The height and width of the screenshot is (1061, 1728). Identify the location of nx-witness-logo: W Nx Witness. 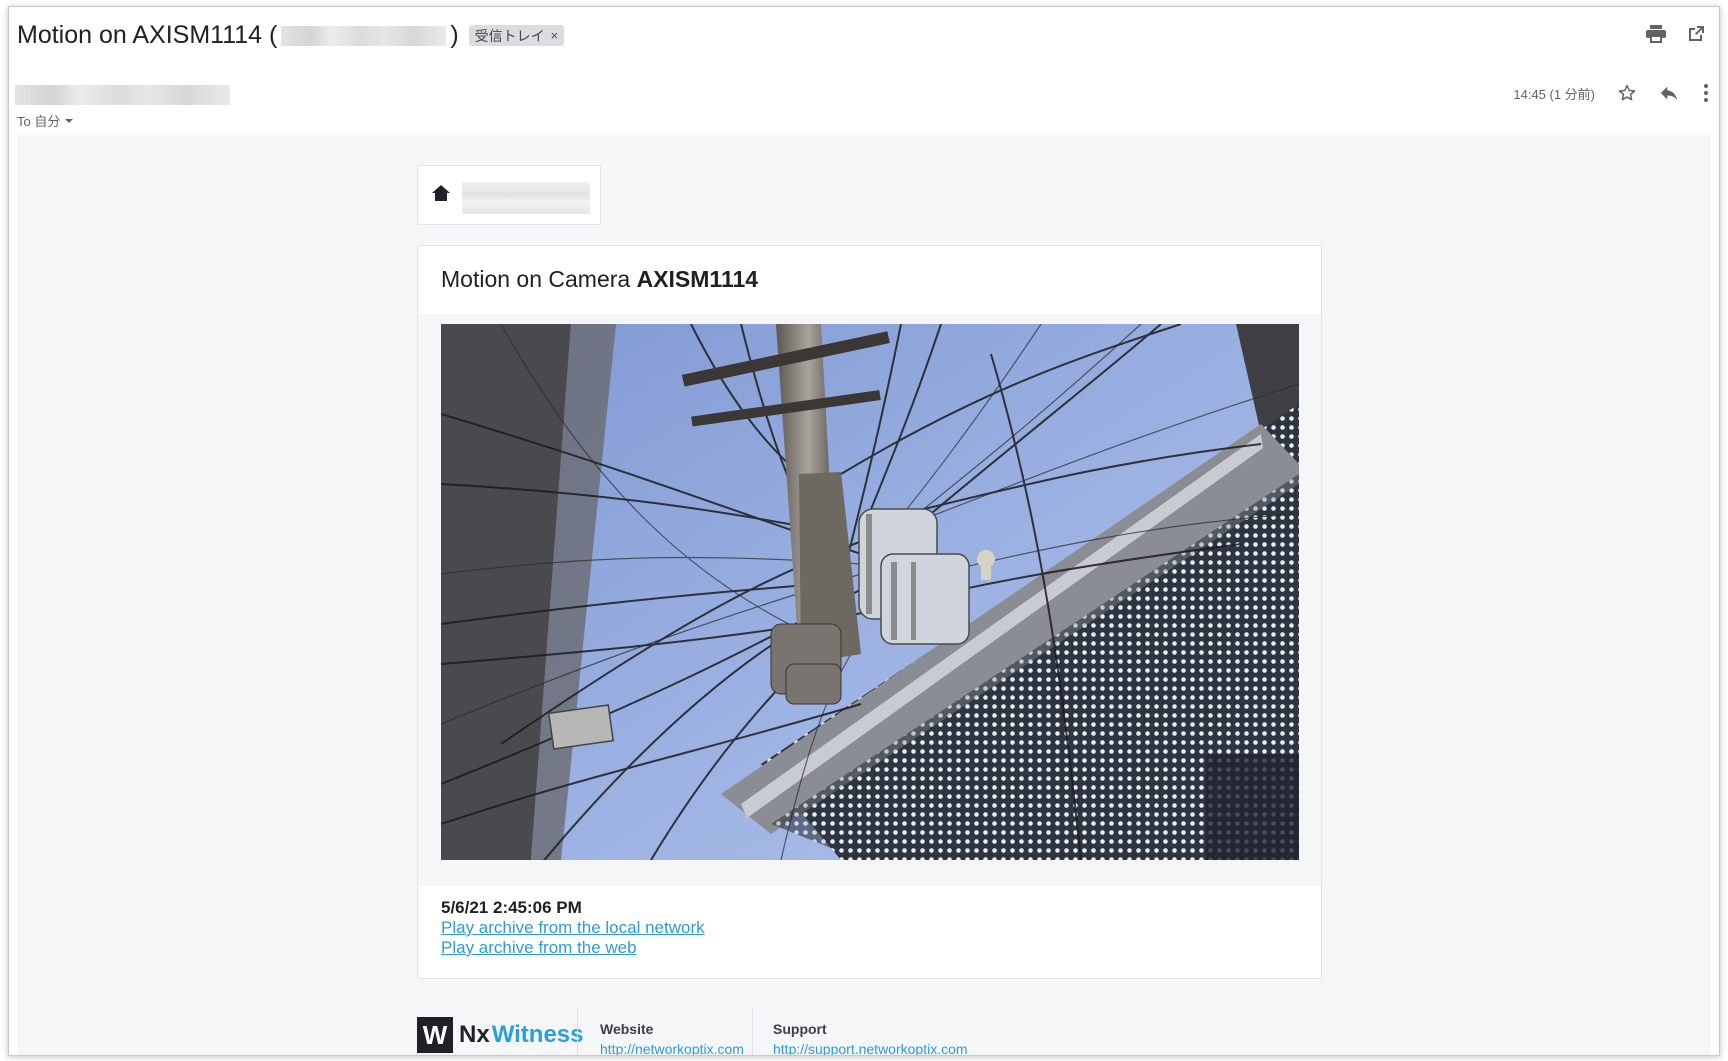
(500, 1035).